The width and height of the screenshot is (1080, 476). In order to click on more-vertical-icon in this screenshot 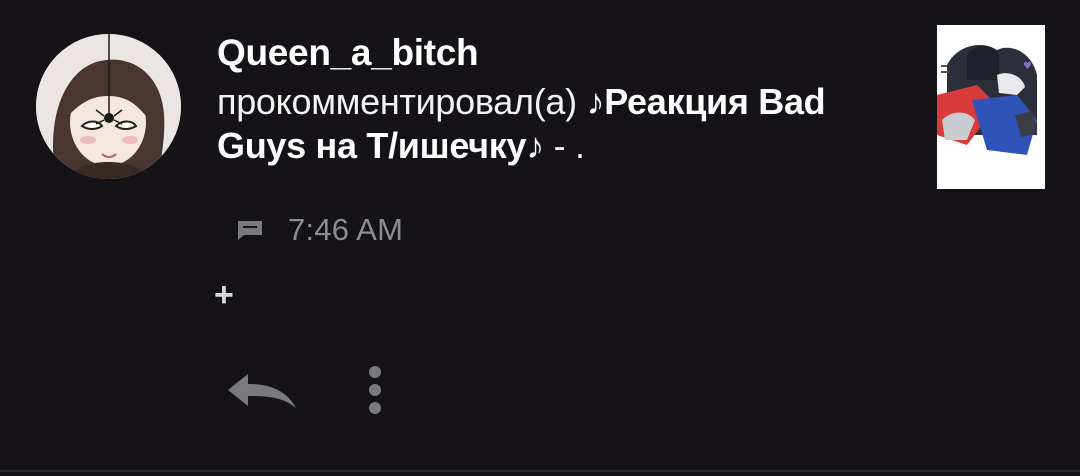, I will do `click(375, 390)`.